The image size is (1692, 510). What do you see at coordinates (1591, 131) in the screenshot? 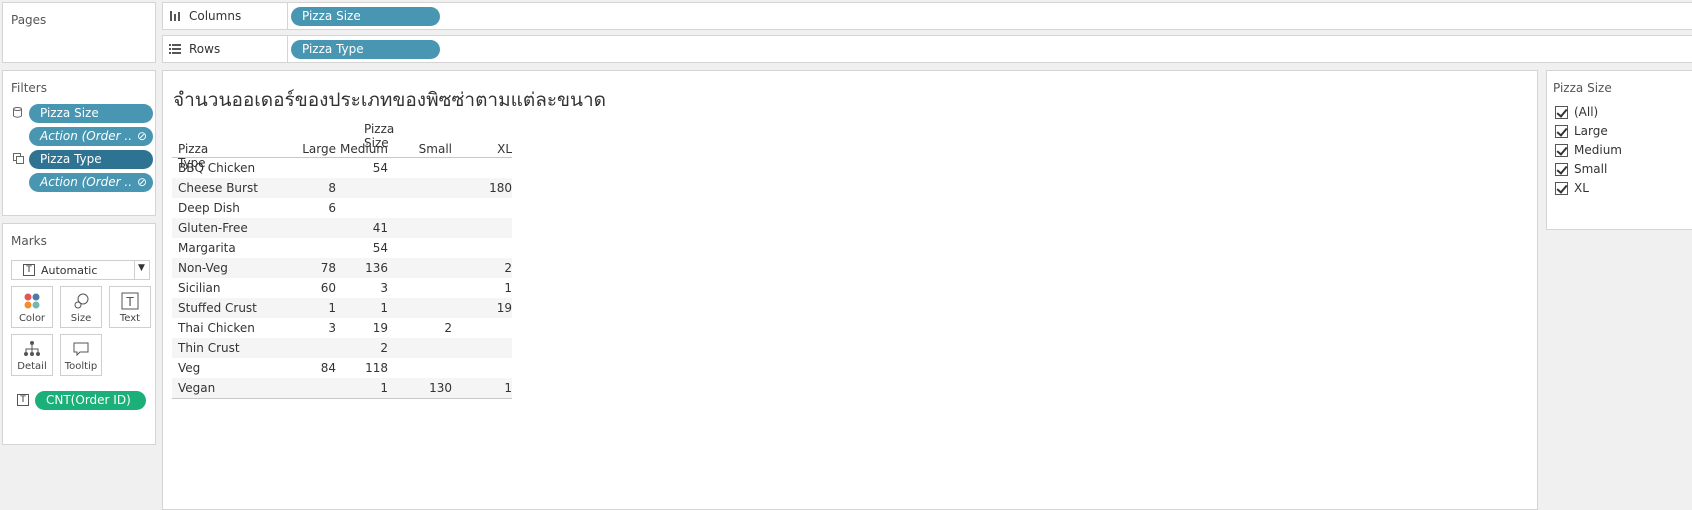
I see `filter-option-label: Large` at bounding box center [1591, 131].